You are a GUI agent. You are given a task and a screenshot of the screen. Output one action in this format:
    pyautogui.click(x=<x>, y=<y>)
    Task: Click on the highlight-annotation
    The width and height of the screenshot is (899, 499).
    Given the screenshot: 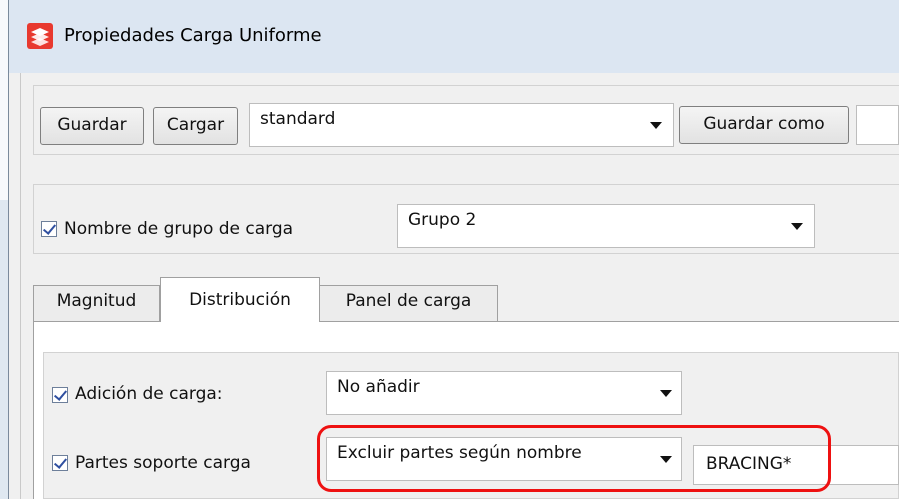 What is the action you would take?
    pyautogui.click(x=574, y=458)
    